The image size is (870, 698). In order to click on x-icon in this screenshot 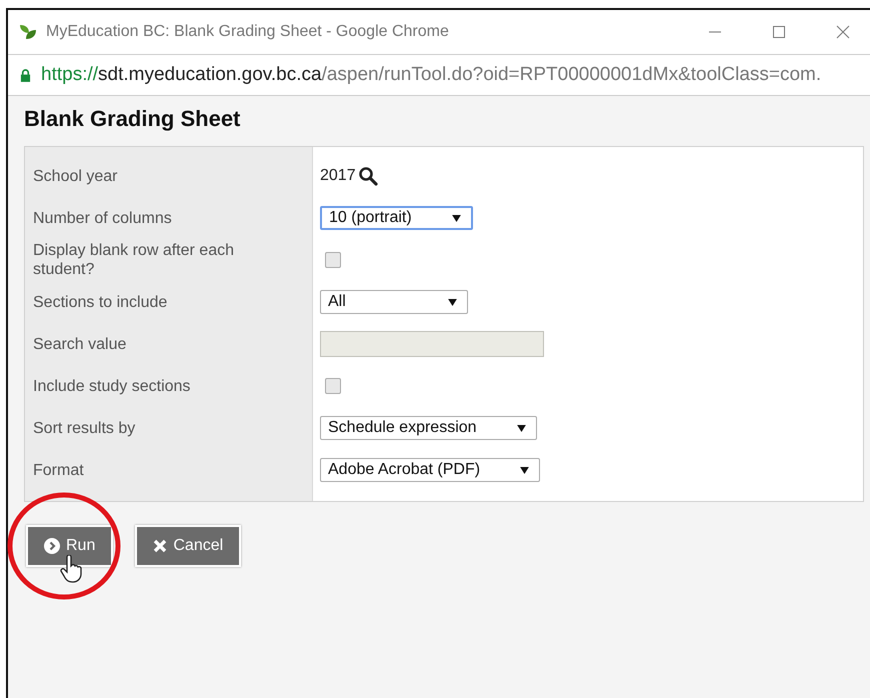, I will do `click(160, 546)`.